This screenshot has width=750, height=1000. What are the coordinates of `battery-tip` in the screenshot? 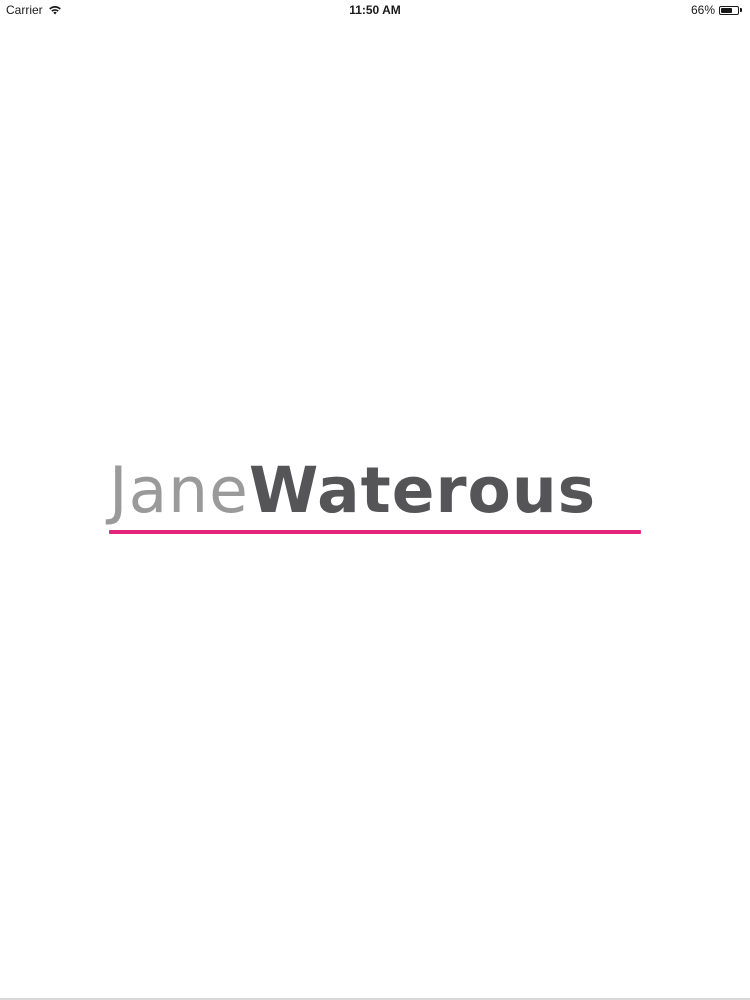 It's located at (741, 10).